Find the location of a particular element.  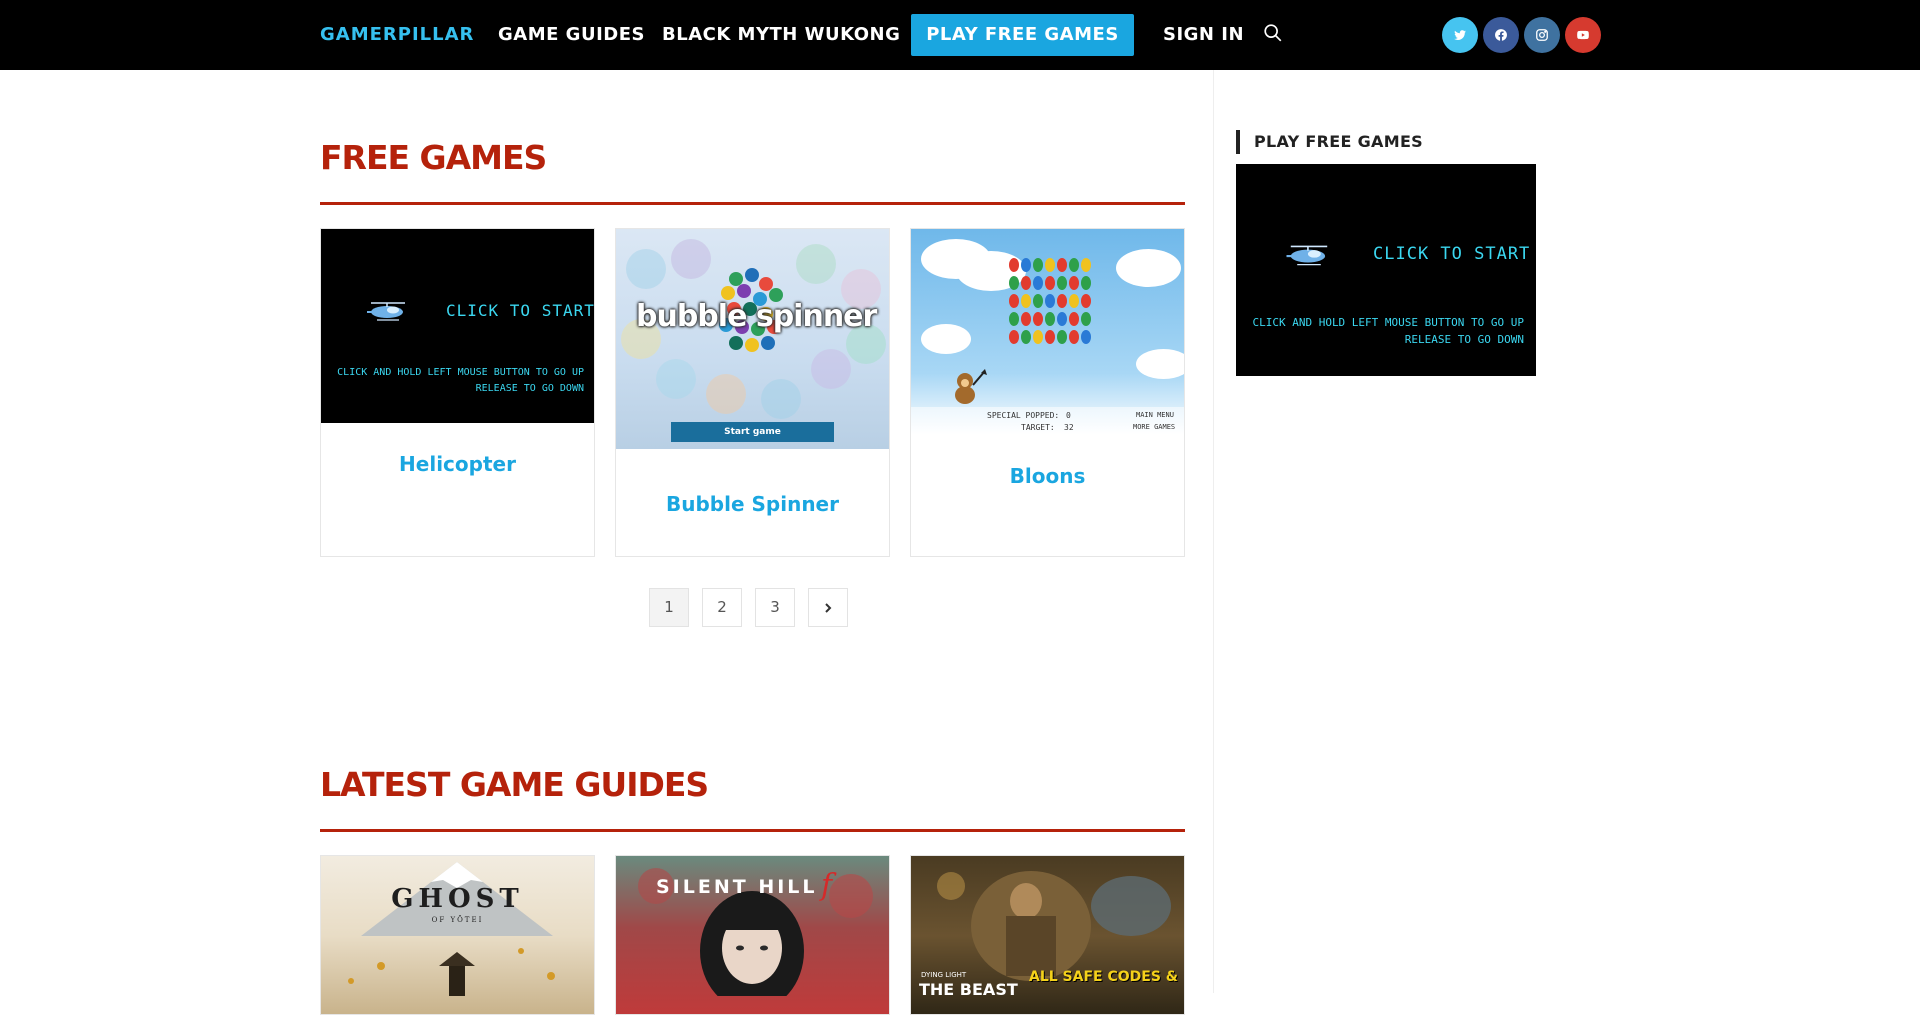

latest-guides-heading: LATEST GAME GUIDES is located at coordinates (514, 784).